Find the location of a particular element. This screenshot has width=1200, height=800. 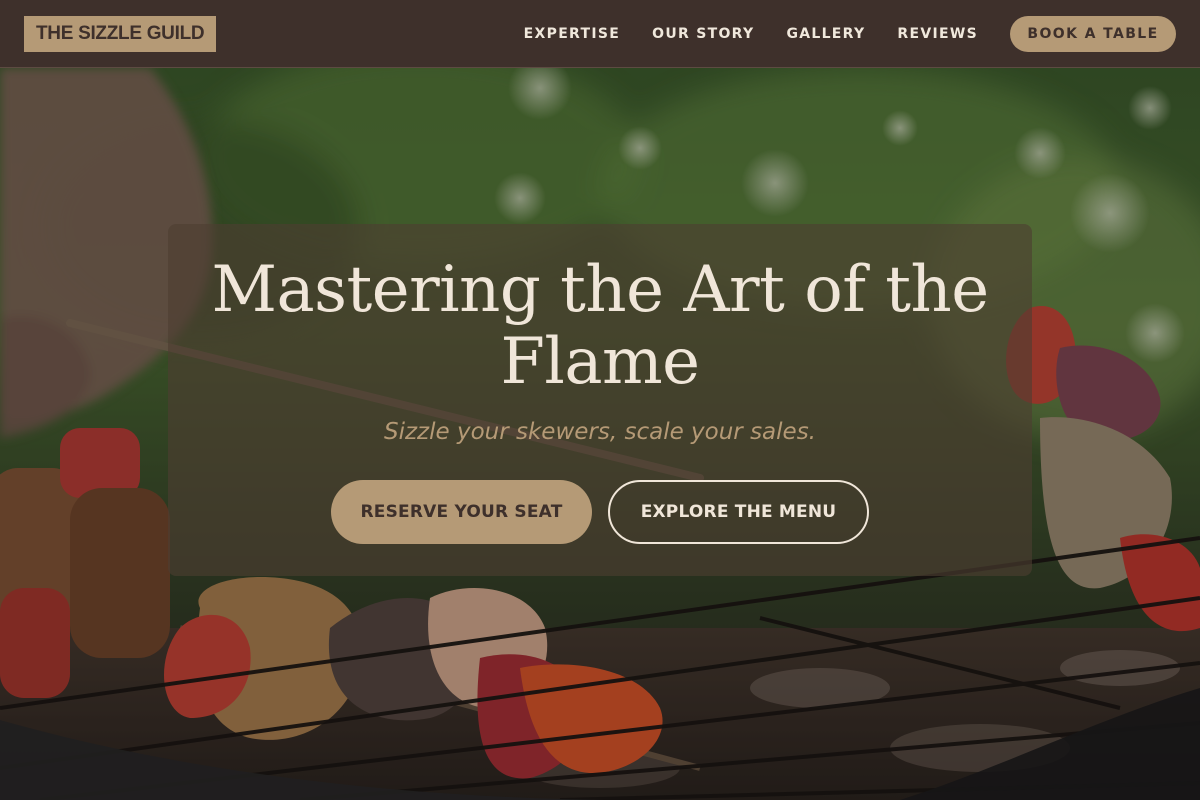

main-nav: EXPERTISE OUR STORY GALLERY REVIEWS is located at coordinates (751, 34).